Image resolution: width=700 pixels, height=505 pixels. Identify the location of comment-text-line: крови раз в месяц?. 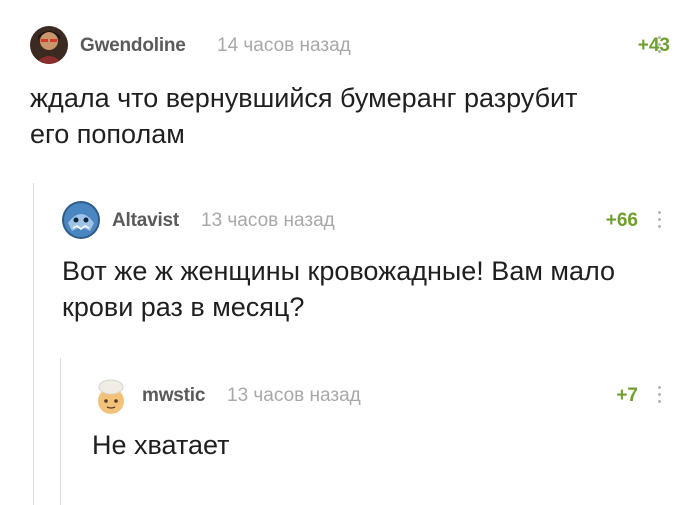
(183, 307).